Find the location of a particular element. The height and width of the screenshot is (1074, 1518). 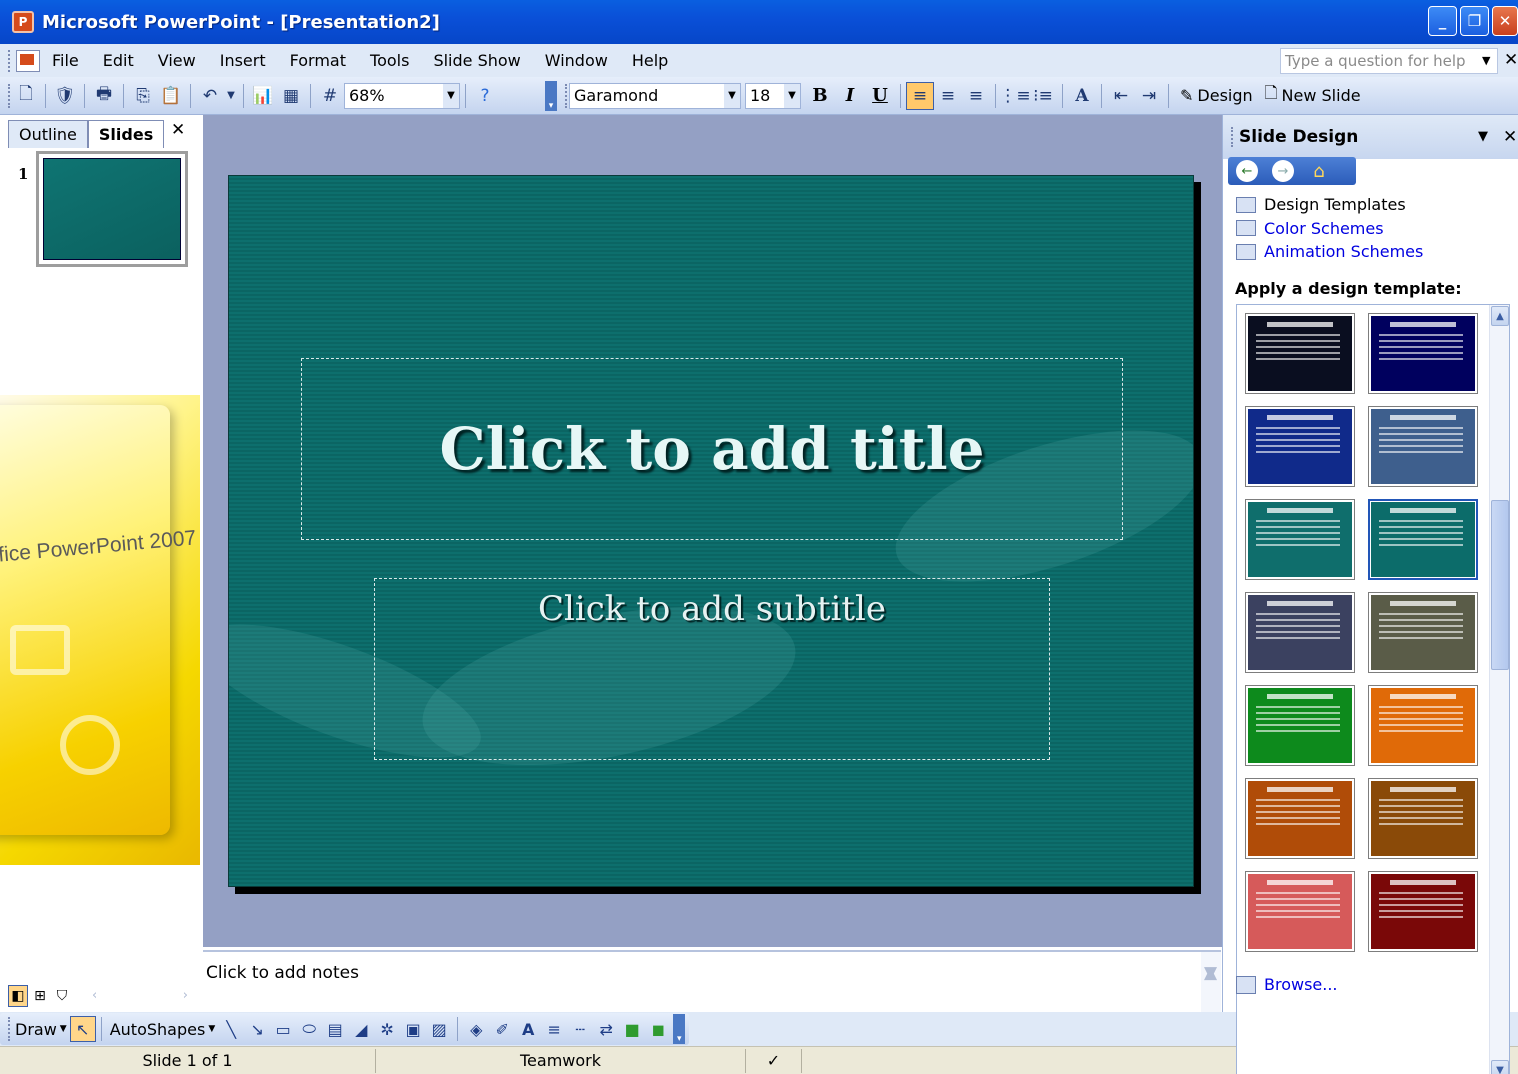

notes-scrollbar: ▲ ▼ is located at coordinates (1211, 982).